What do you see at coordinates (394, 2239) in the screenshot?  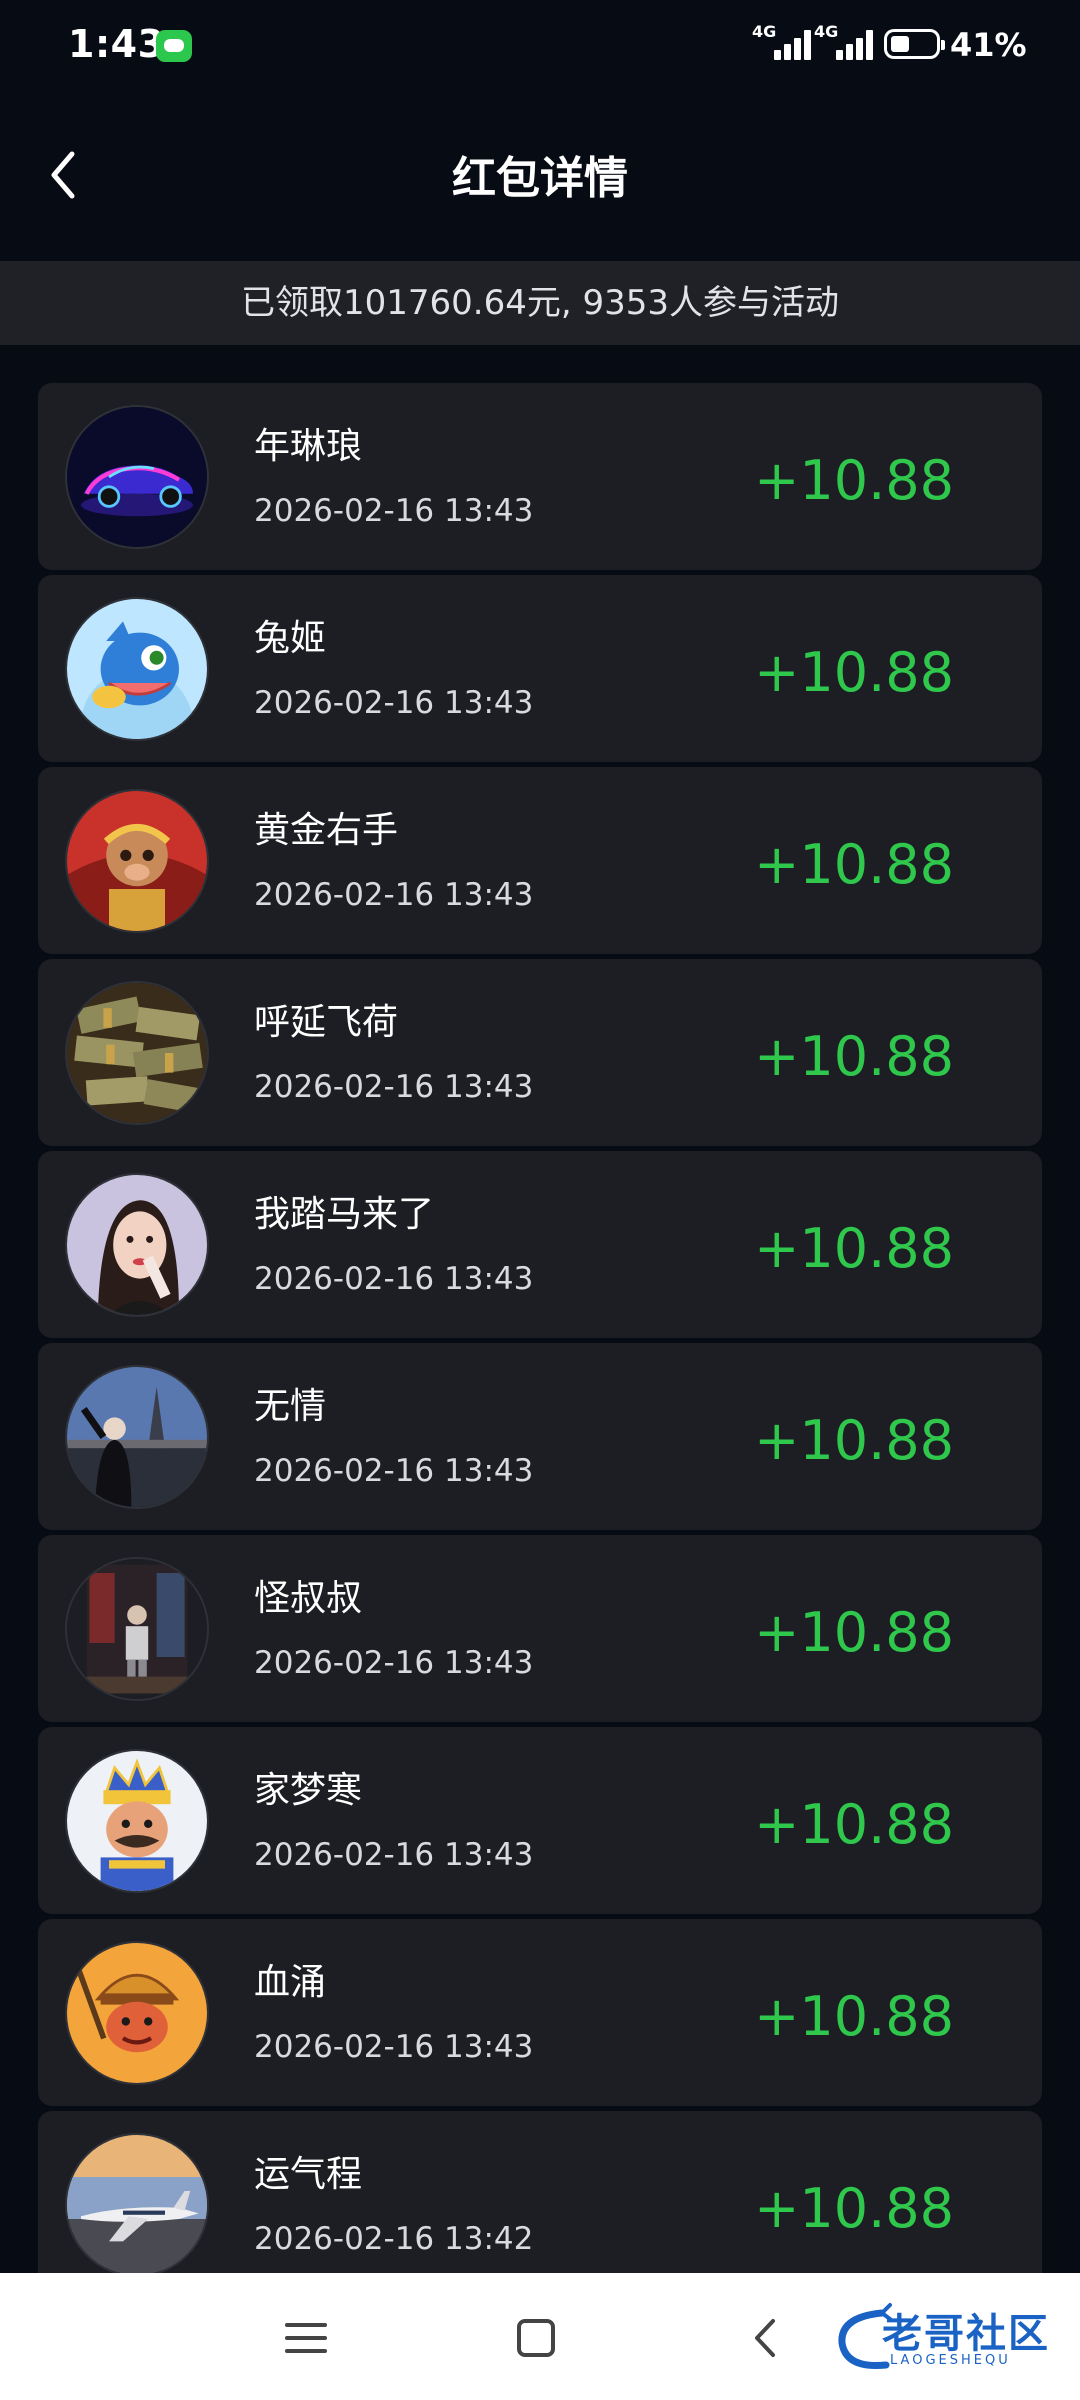 I see `claim-time: 2026-02-16 13:42` at bounding box center [394, 2239].